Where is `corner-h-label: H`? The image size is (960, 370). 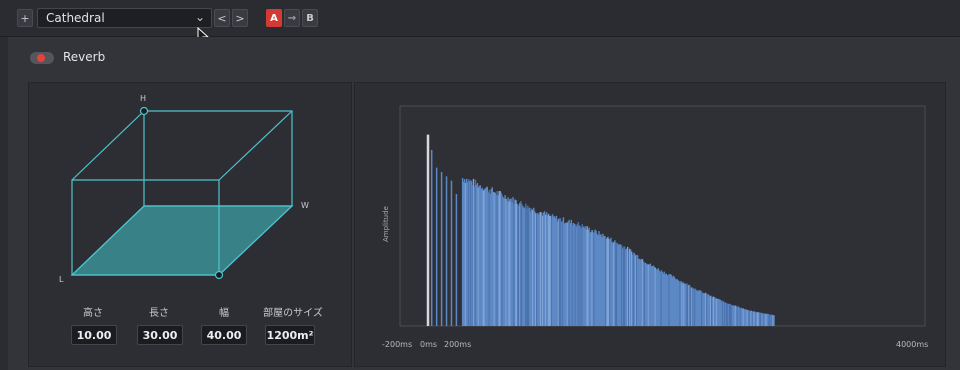 corner-h-label: H is located at coordinates (143, 98).